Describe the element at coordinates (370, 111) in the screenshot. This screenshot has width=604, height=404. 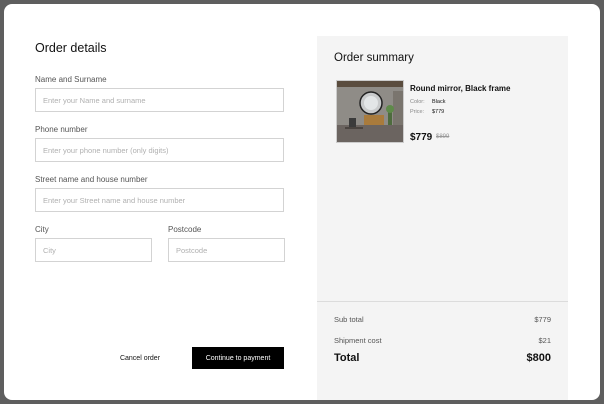
I see `product-image` at that location.